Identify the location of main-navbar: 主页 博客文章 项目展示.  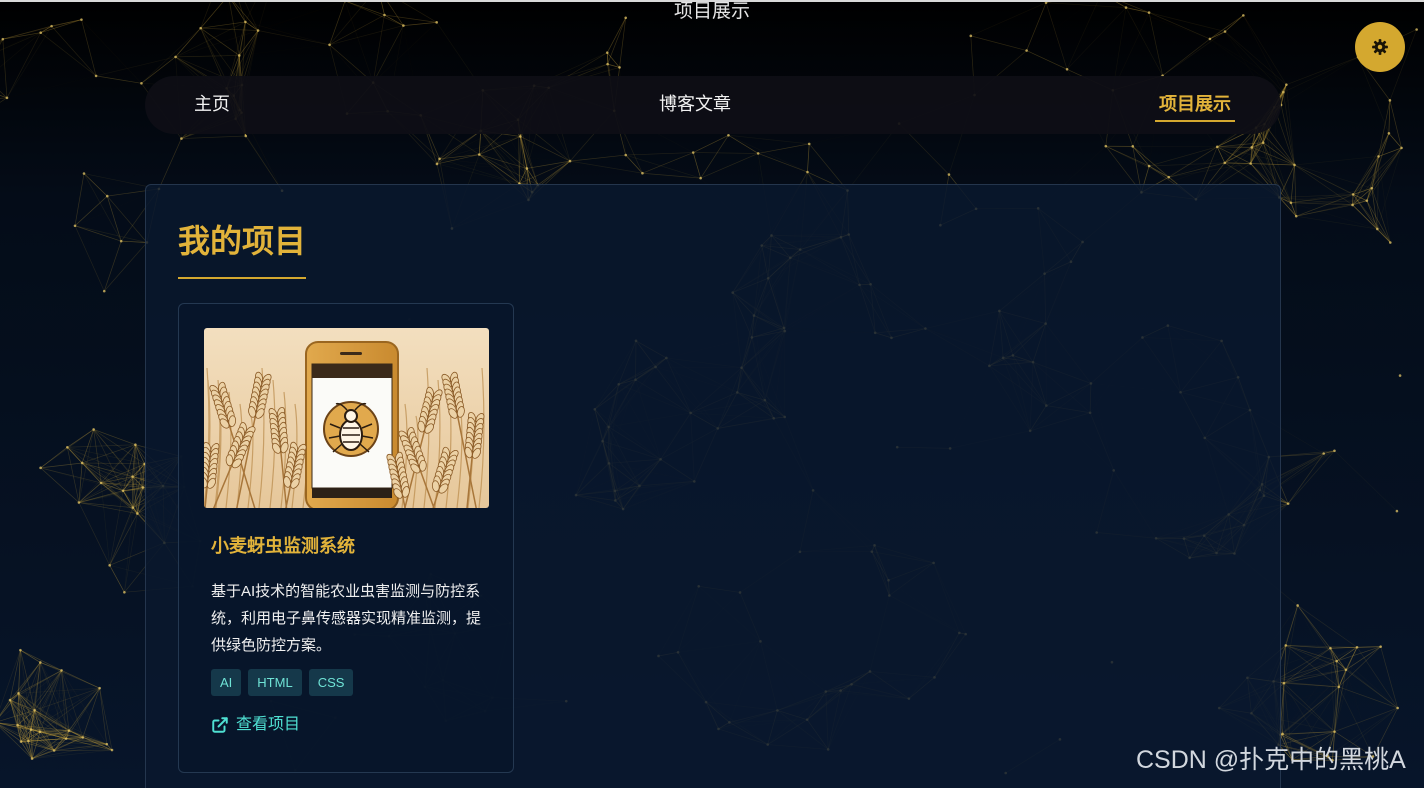
(713, 105).